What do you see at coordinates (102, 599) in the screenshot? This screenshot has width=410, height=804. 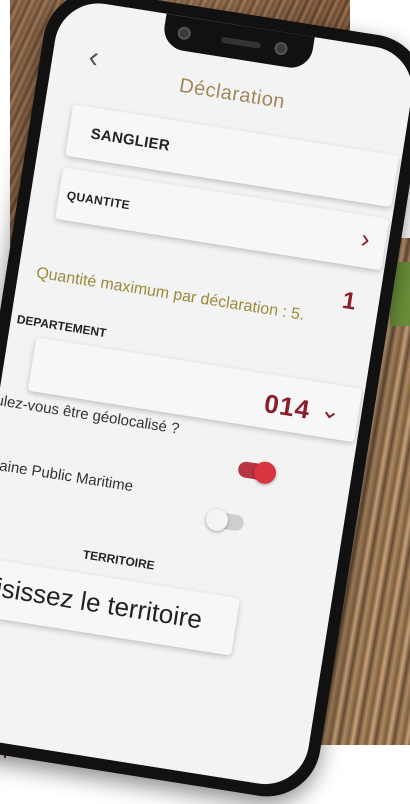 I see `territory-placeholder: Choisissez le territoire` at bounding box center [102, 599].